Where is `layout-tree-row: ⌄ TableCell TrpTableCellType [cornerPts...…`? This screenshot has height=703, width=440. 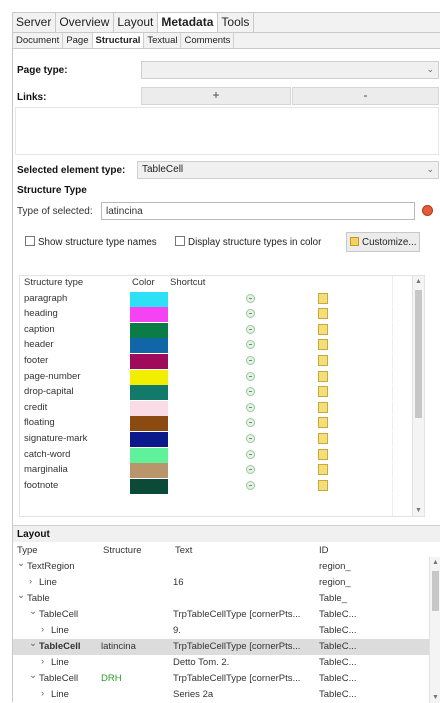
layout-tree-row: ⌄ TableCell TrpTableCellType [cornerPts...… is located at coordinates (226, 614).